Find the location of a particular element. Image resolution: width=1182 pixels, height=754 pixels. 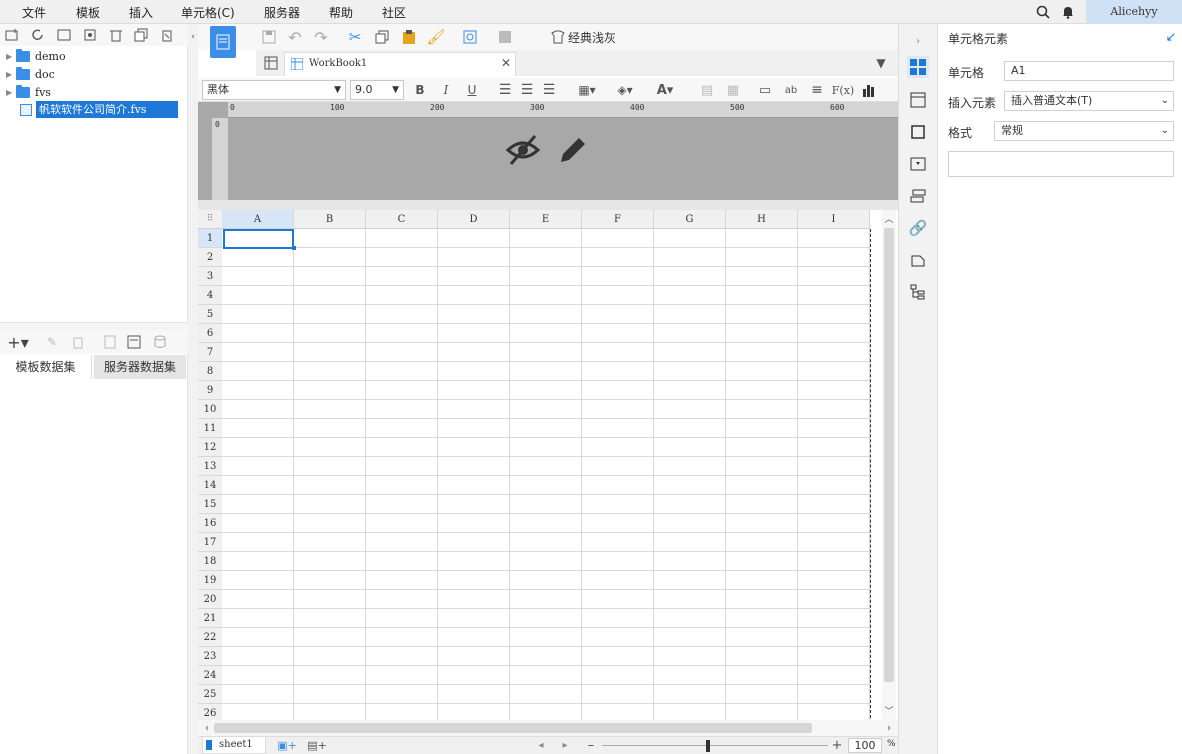

zoom-in-icon: + is located at coordinates (837, 745).